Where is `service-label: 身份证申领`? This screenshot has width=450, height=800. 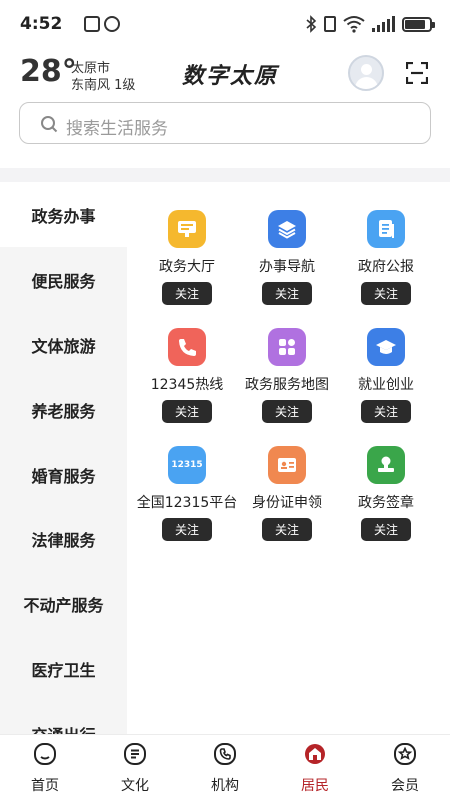 service-label: 身份证申领 is located at coordinates (287, 503).